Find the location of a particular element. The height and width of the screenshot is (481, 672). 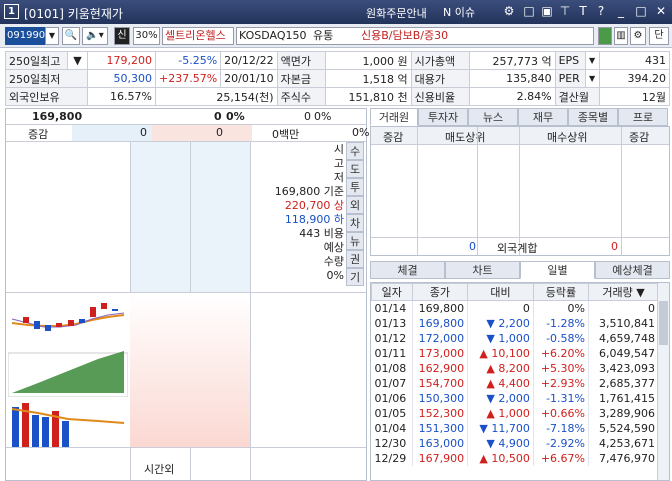

per-label: PER is located at coordinates (570, 78).